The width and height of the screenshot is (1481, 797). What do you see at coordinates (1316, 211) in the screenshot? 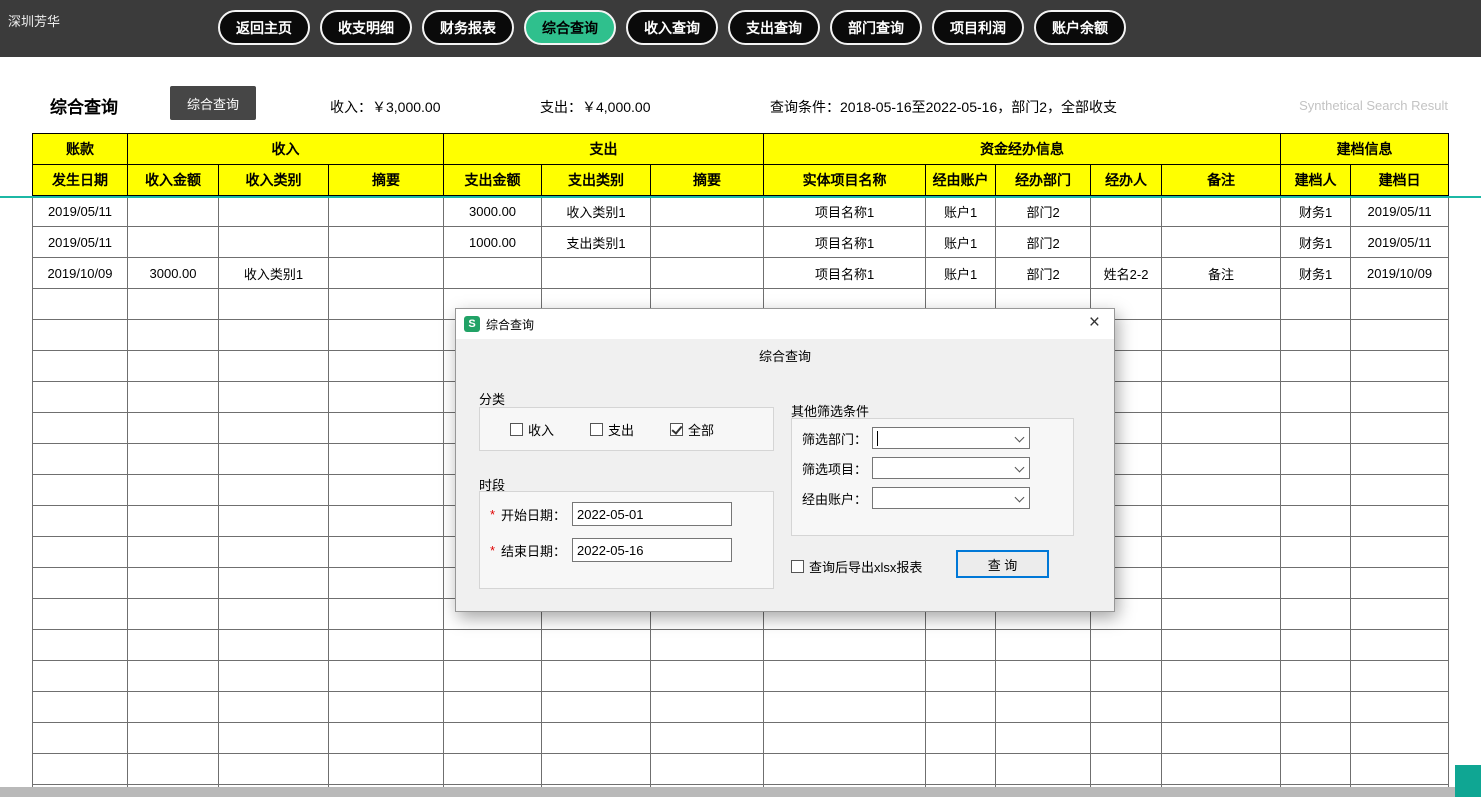
I see `table-cell: 财务1` at bounding box center [1316, 211].